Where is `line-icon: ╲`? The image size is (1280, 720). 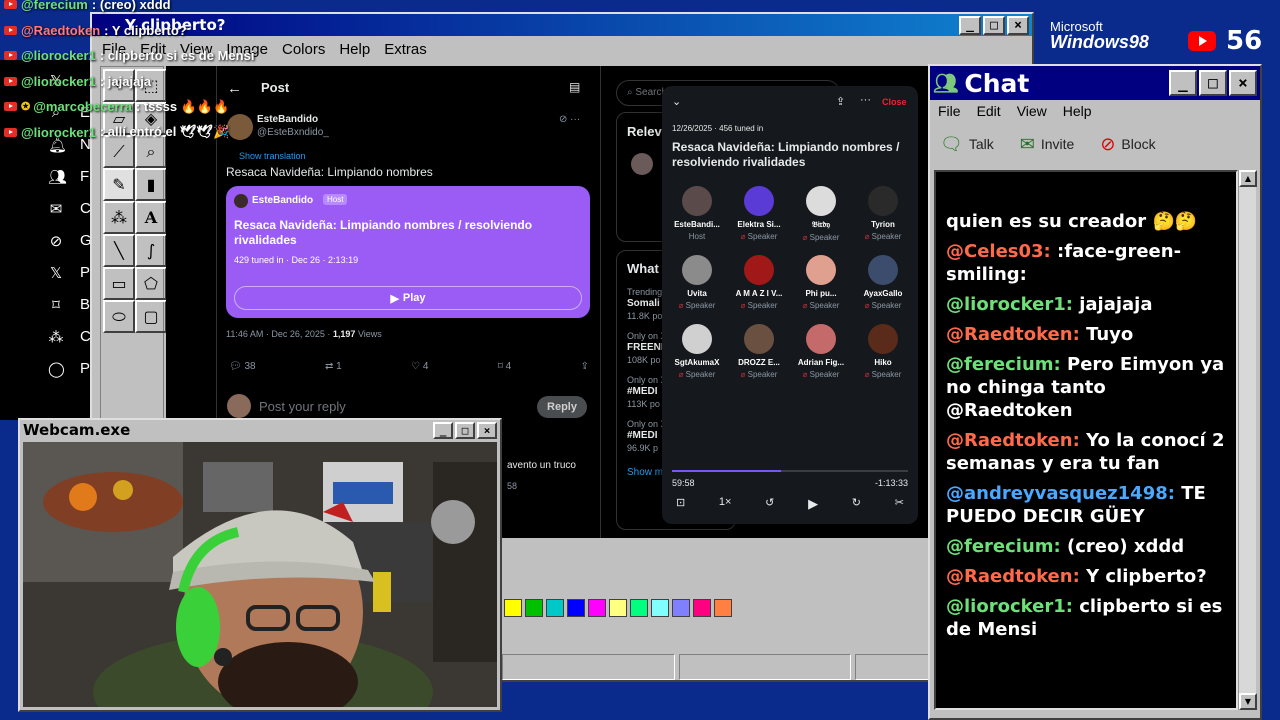 line-icon: ╲ is located at coordinates (119, 250).